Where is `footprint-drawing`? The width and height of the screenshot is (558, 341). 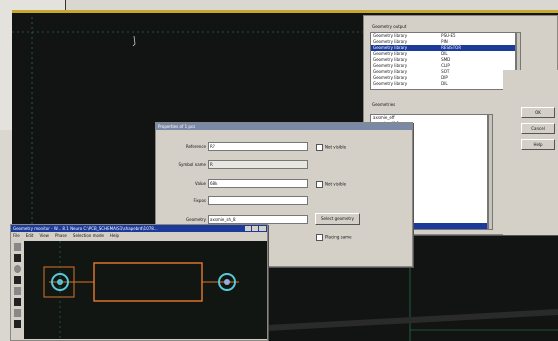 footprint-drawing is located at coordinates (141, 290).